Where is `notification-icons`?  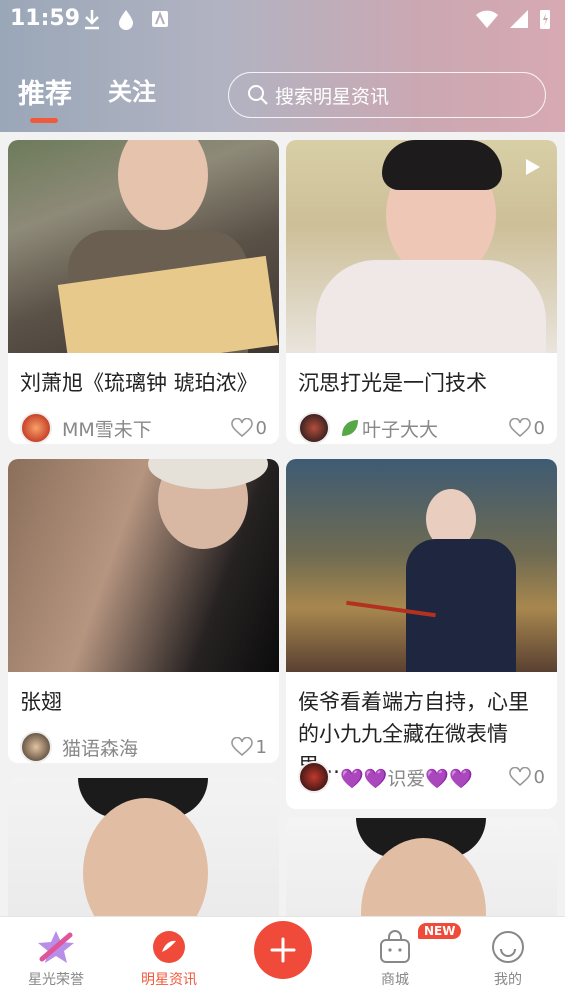 notification-icons is located at coordinates (126, 19).